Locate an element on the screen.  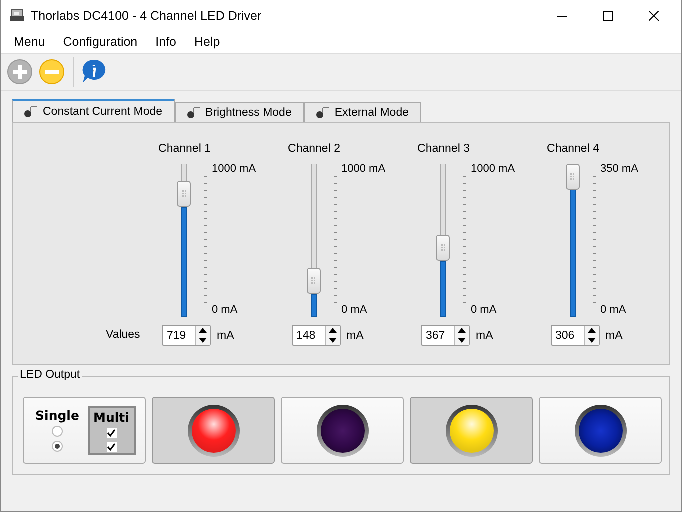
single-label: Single is located at coordinates (58, 415).